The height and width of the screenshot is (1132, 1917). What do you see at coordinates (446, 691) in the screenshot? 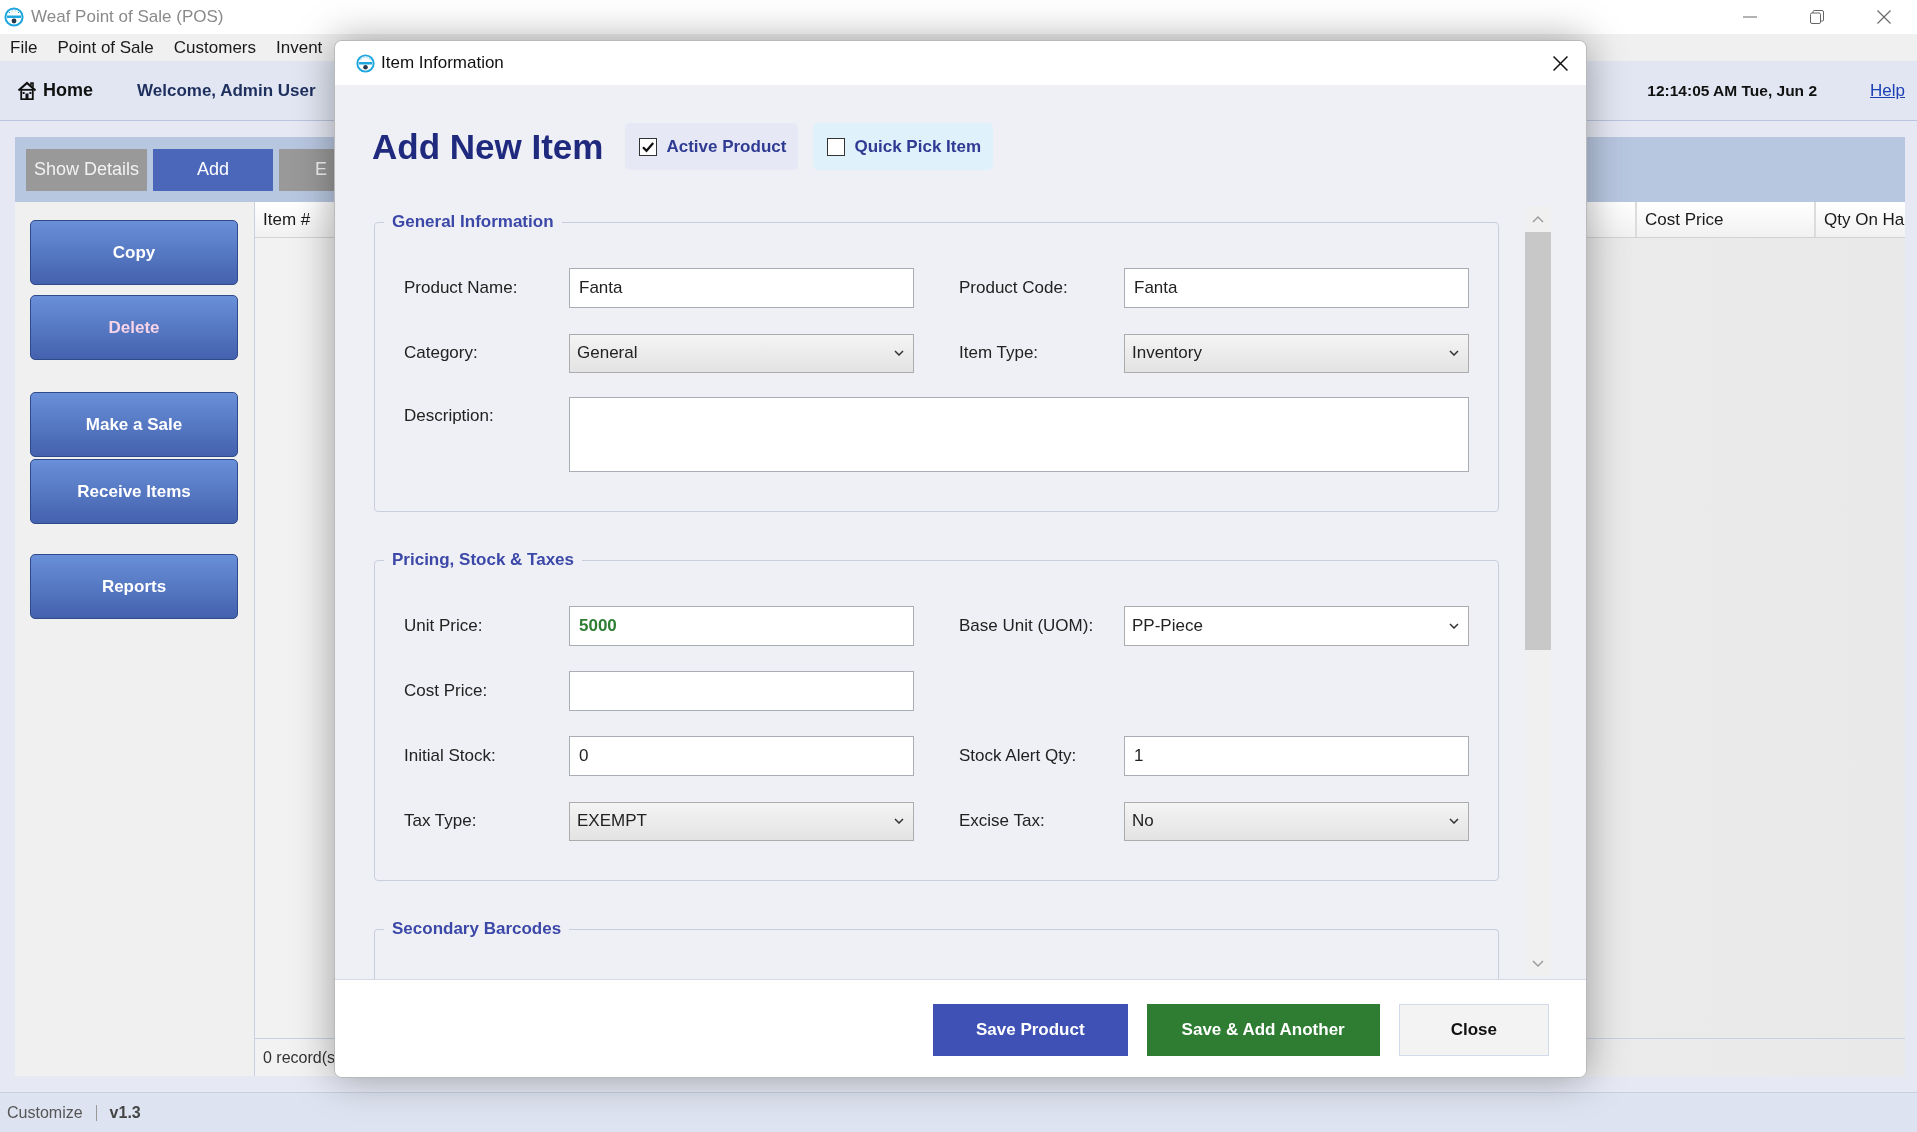
I see `field-label: Cost Price:` at bounding box center [446, 691].